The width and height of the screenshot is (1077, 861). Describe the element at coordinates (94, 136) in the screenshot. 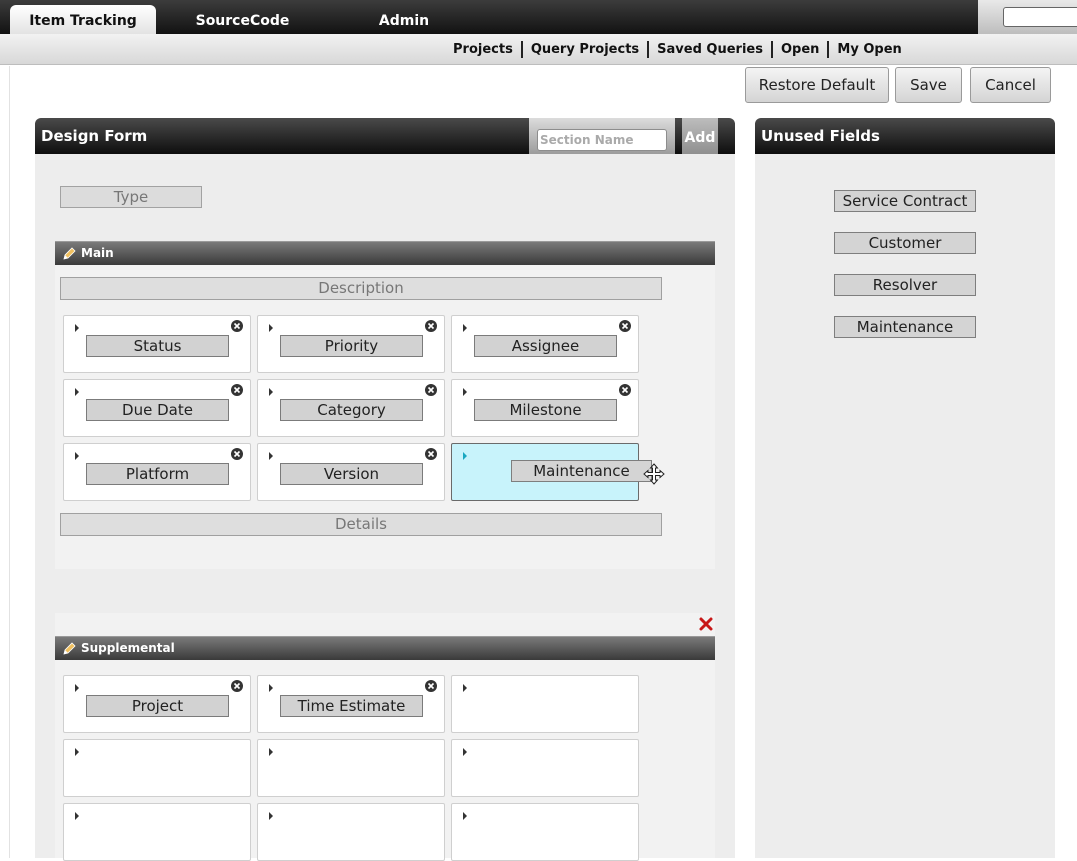

I see `design-form-title: Design Form` at that location.